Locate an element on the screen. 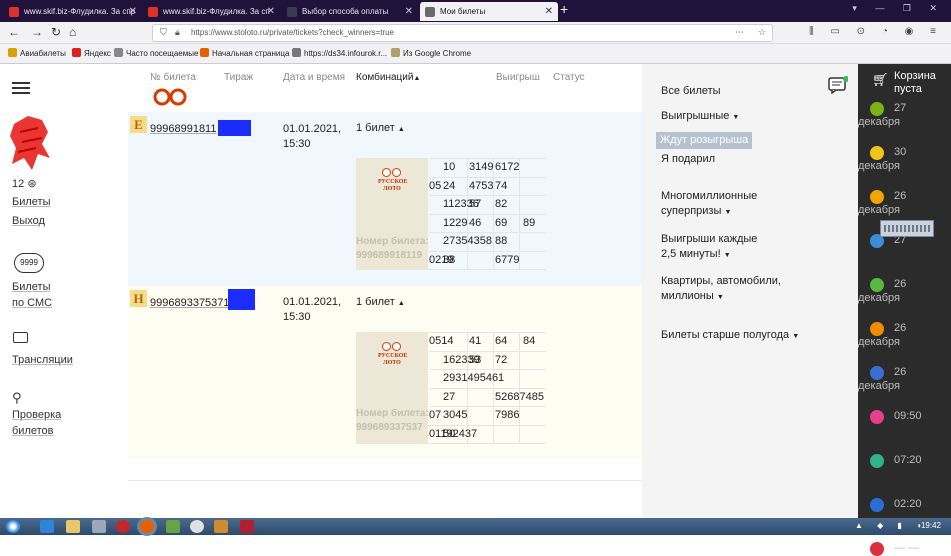 This screenshot has width=951, height=556. lock-icon: 🔒︎ is located at coordinates (177, 32).